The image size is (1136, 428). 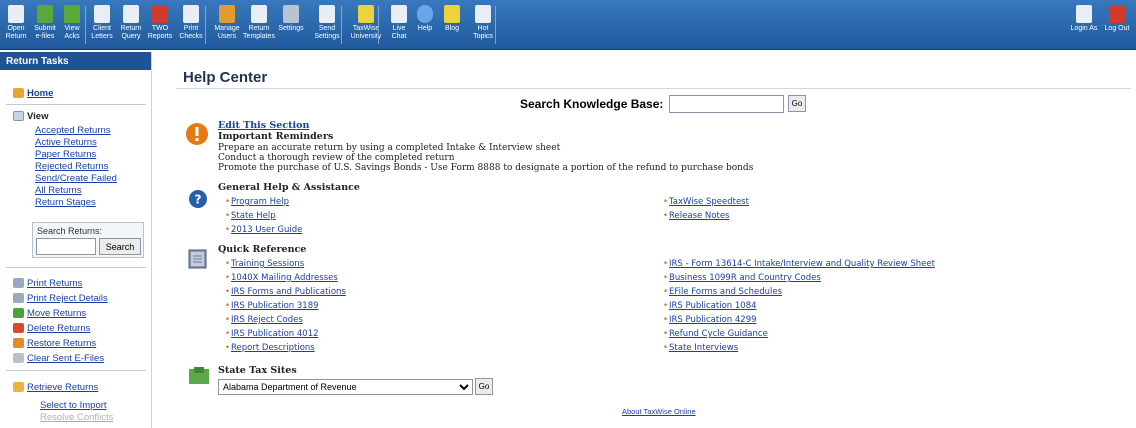 I want to click on toolbar-button-label: Settings, so click(x=291, y=28).